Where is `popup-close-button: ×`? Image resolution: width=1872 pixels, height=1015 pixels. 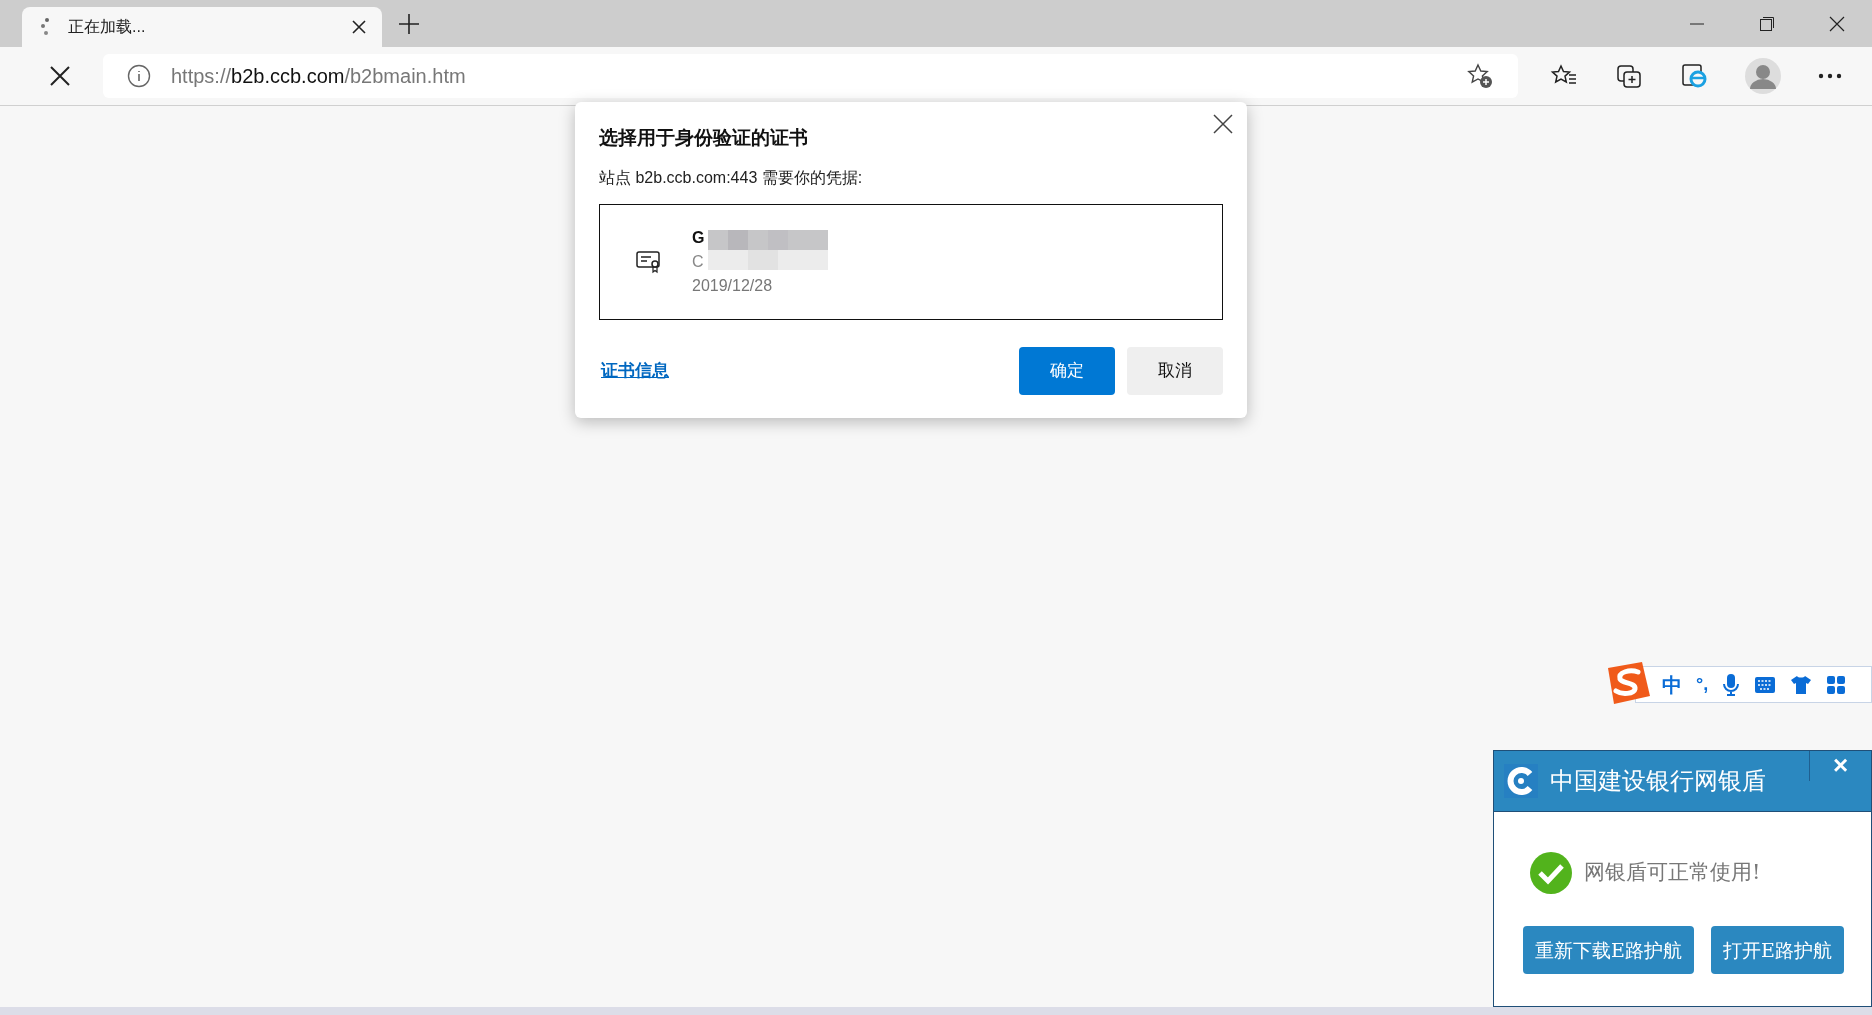 popup-close-button: × is located at coordinates (1840, 766).